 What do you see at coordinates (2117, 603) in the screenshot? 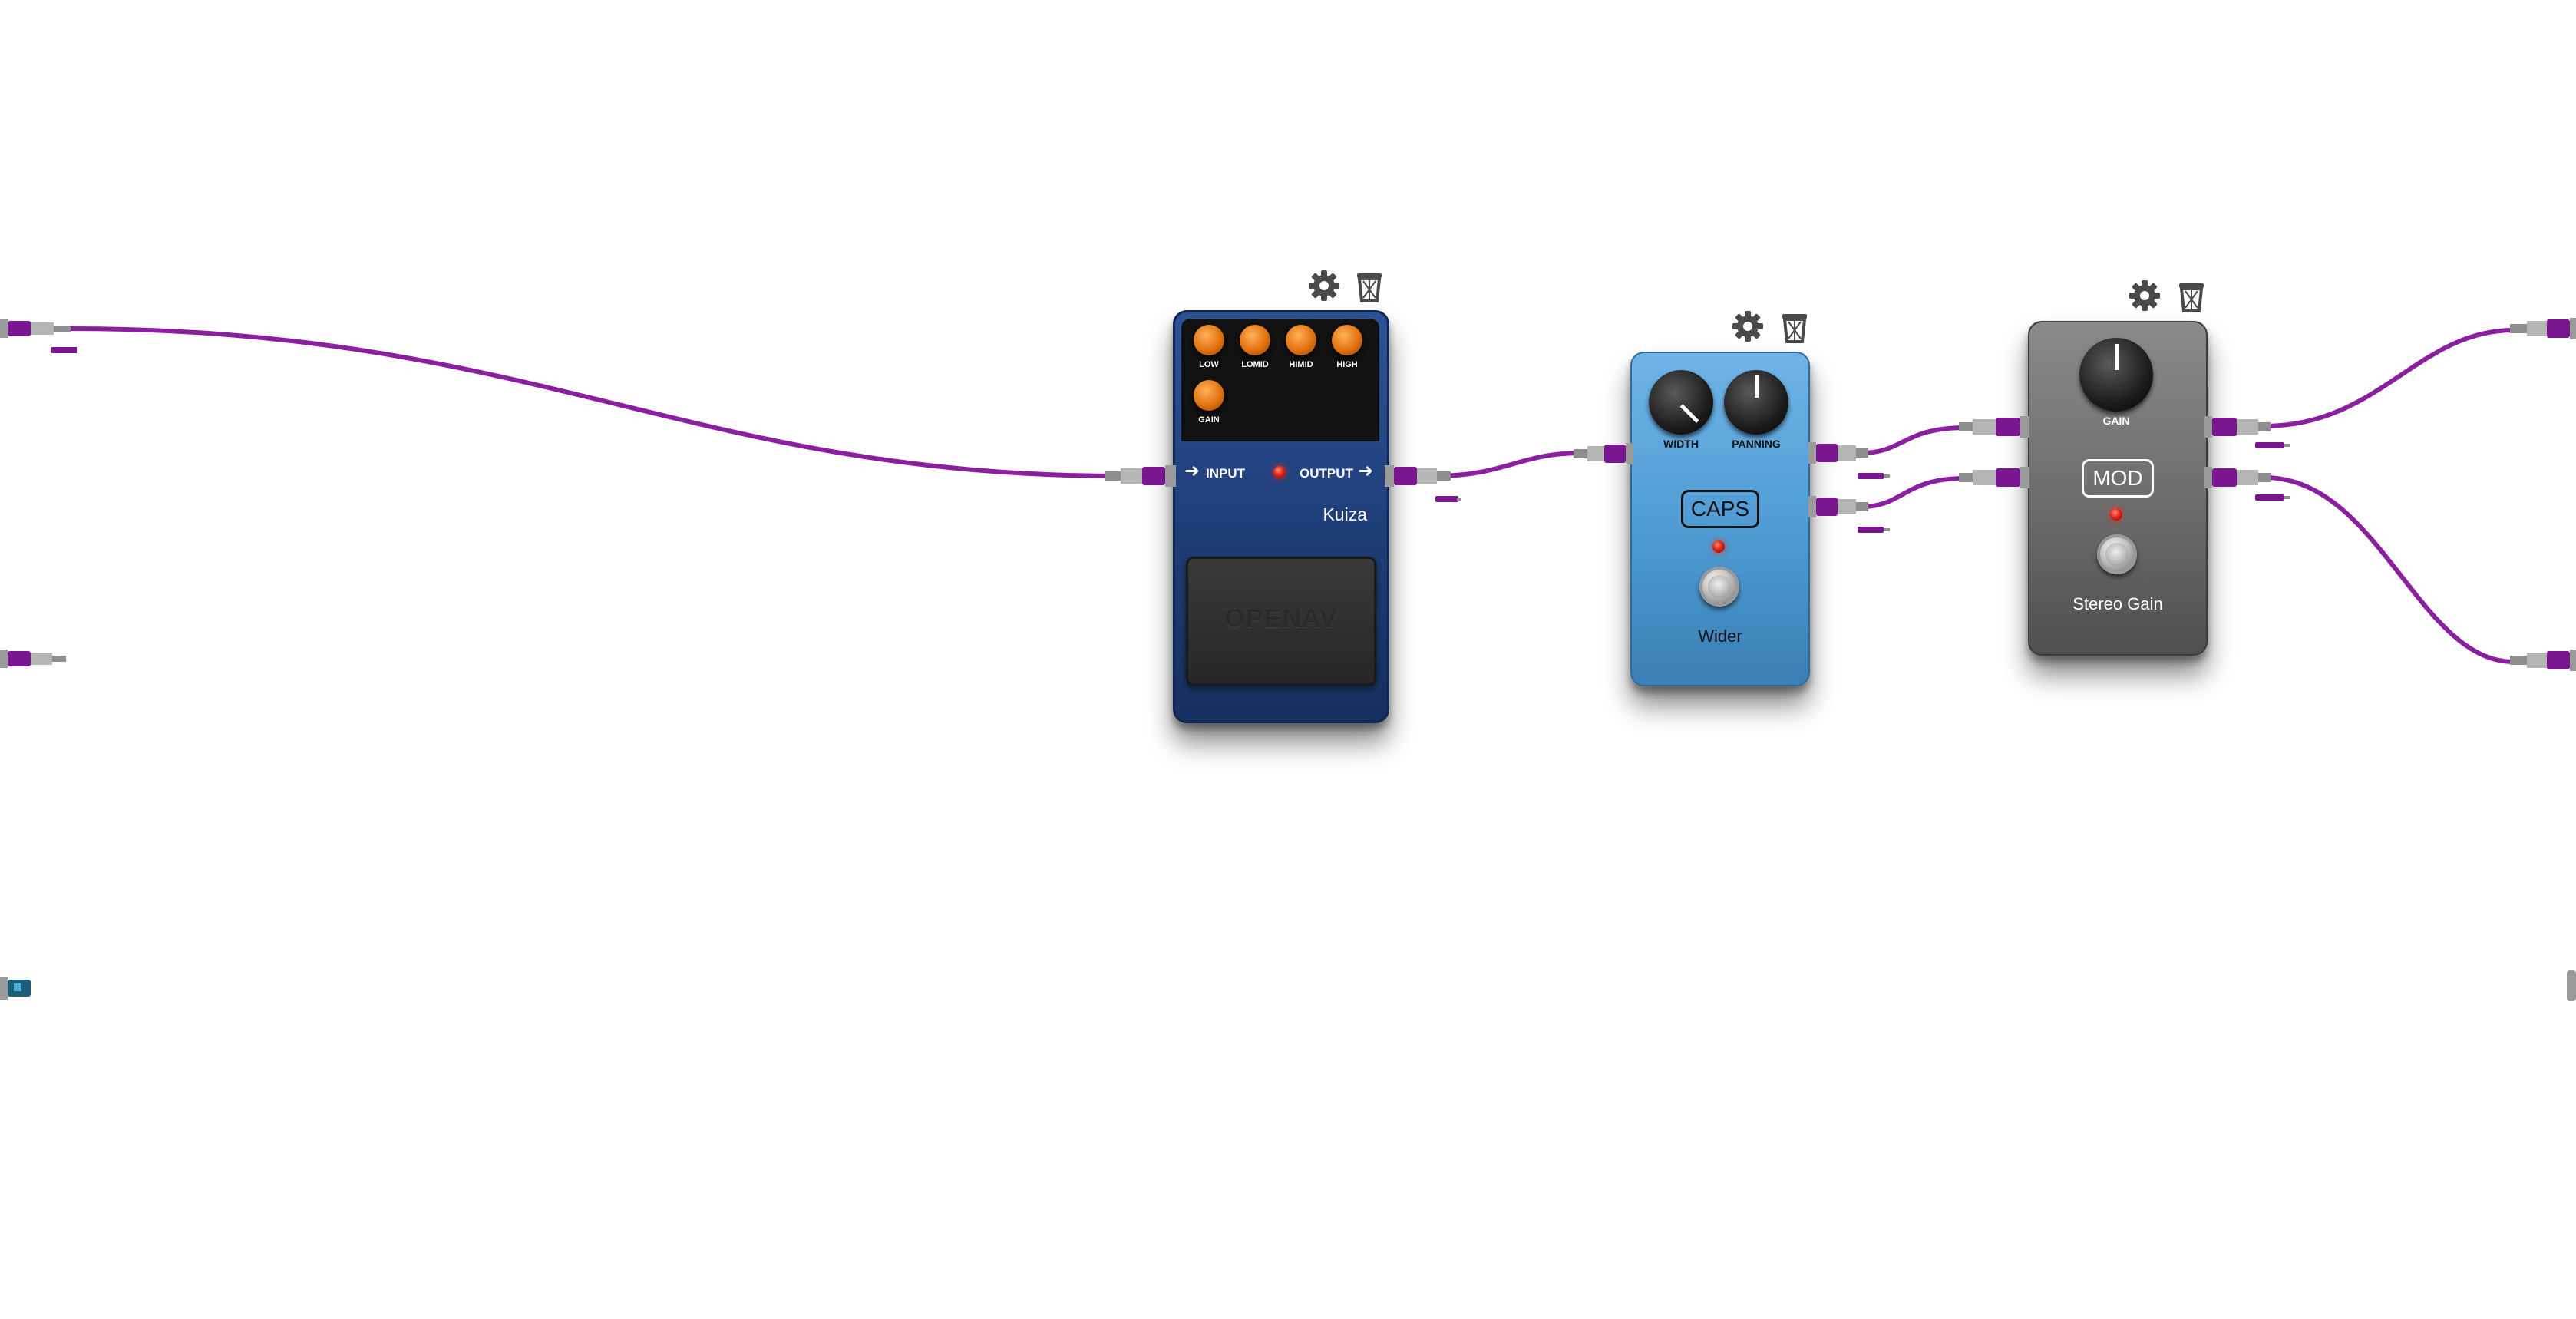
I see `stereo-gain-pedal-name: Stereo Gain` at bounding box center [2117, 603].